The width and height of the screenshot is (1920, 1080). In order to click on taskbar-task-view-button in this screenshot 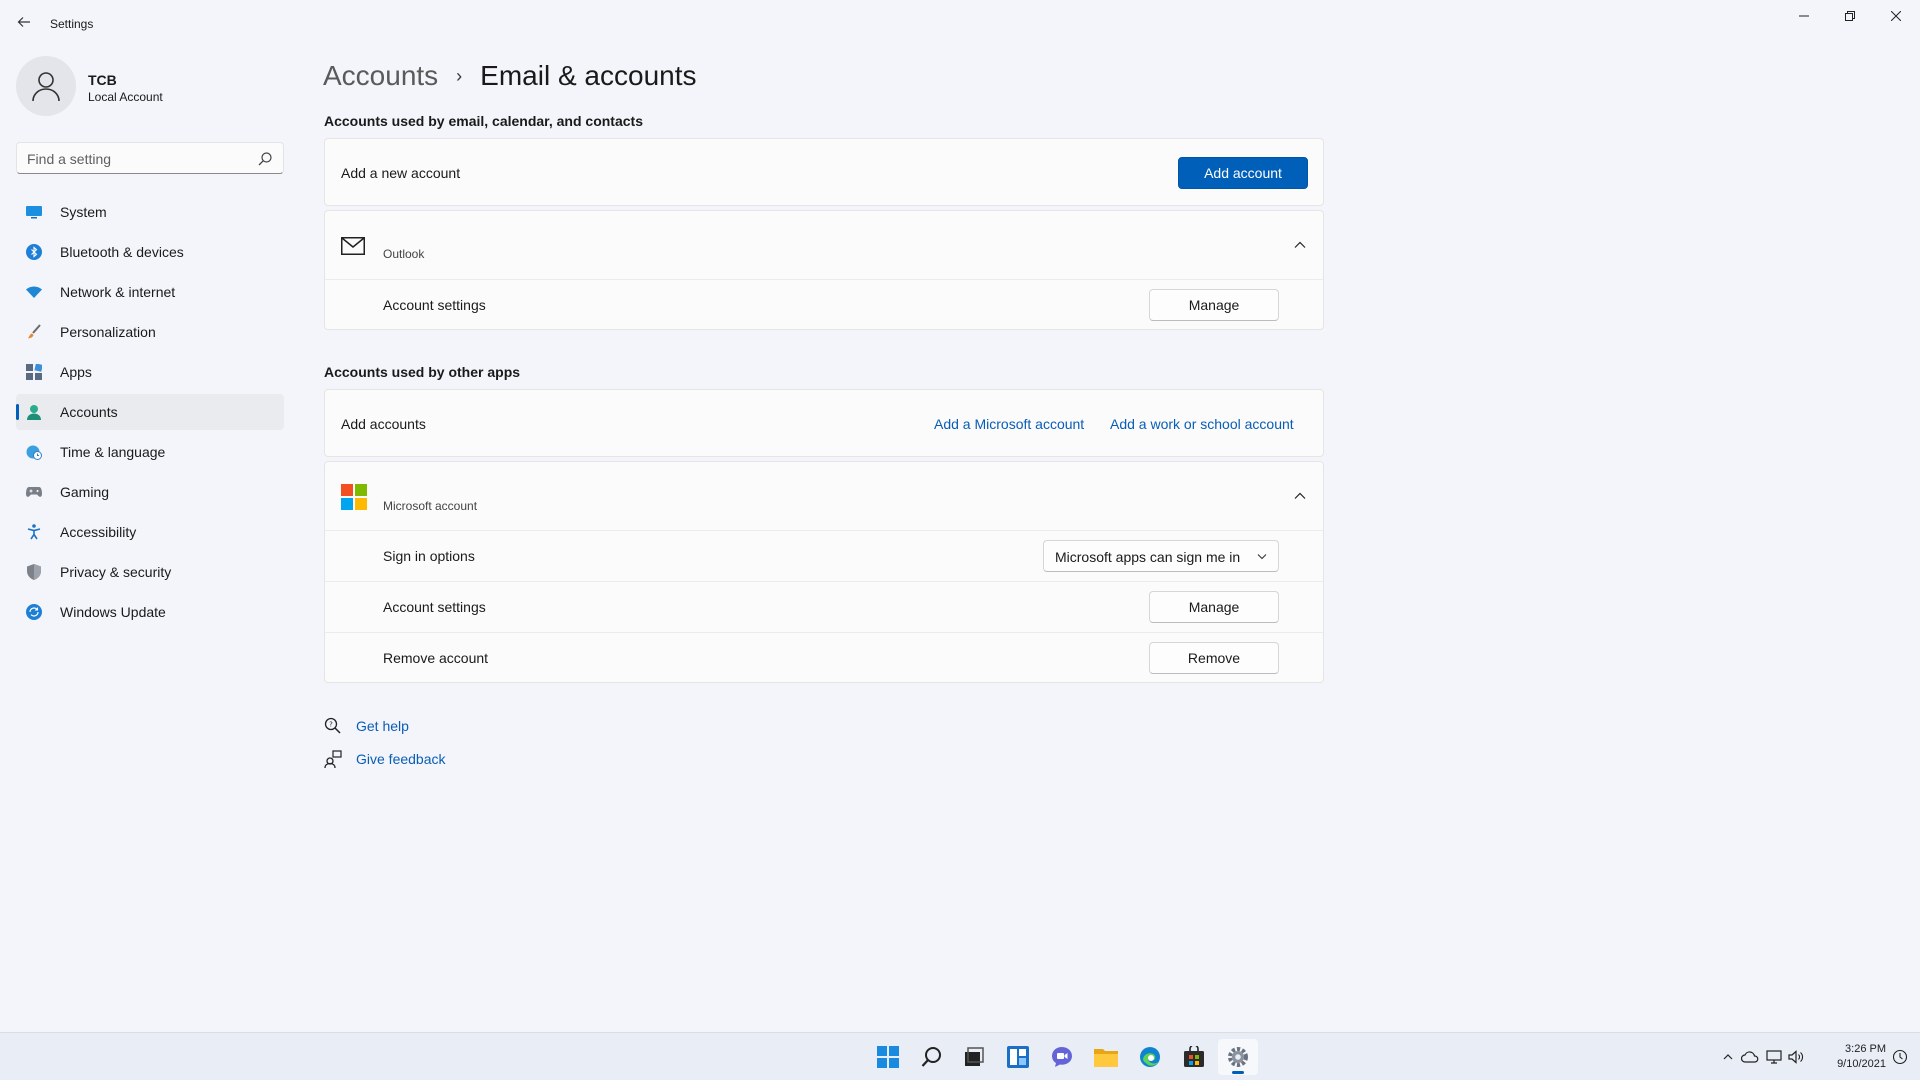, I will do `click(974, 1057)`.